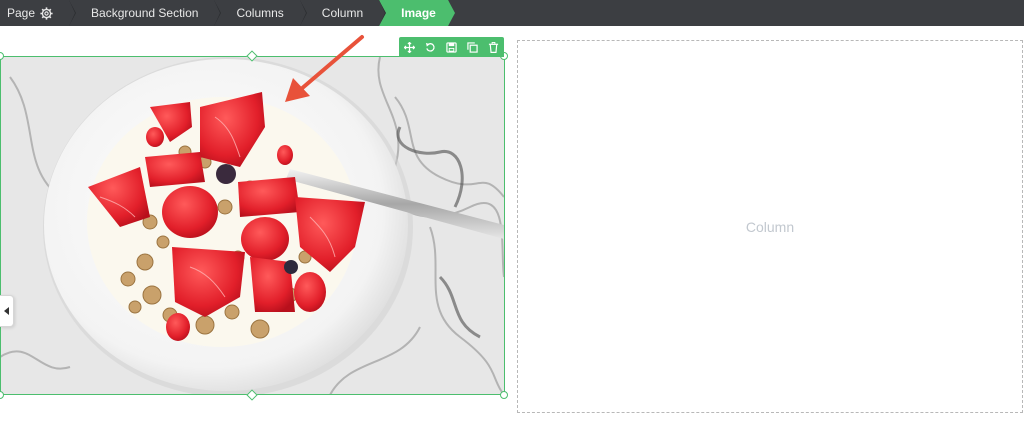 This screenshot has width=1024, height=434. I want to click on duplicate-icon, so click(472, 47).